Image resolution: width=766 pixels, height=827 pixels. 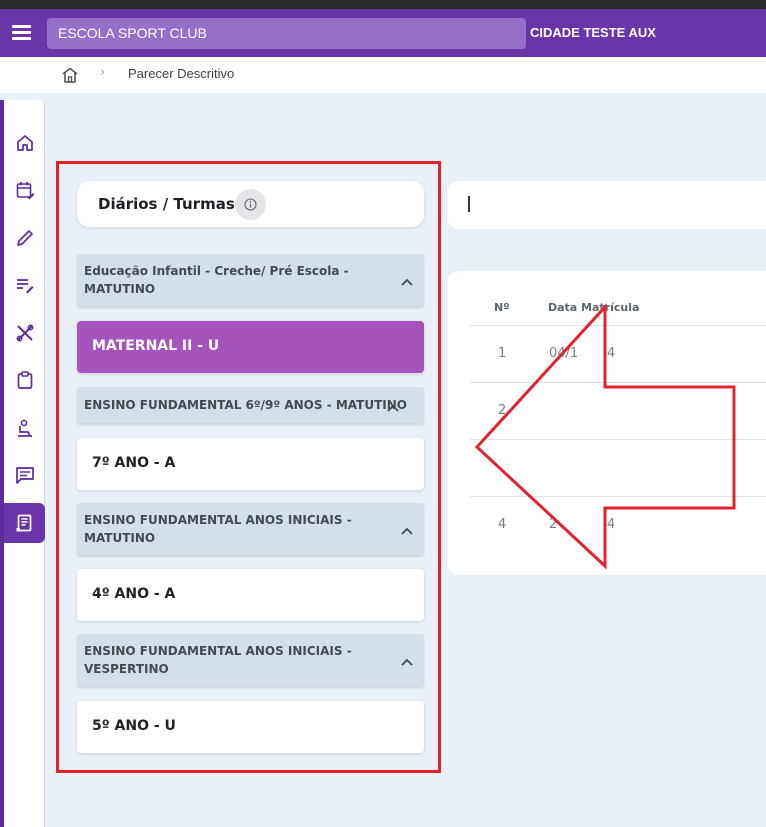 I want to click on panel-title: Diários / Turmas, so click(x=166, y=204).